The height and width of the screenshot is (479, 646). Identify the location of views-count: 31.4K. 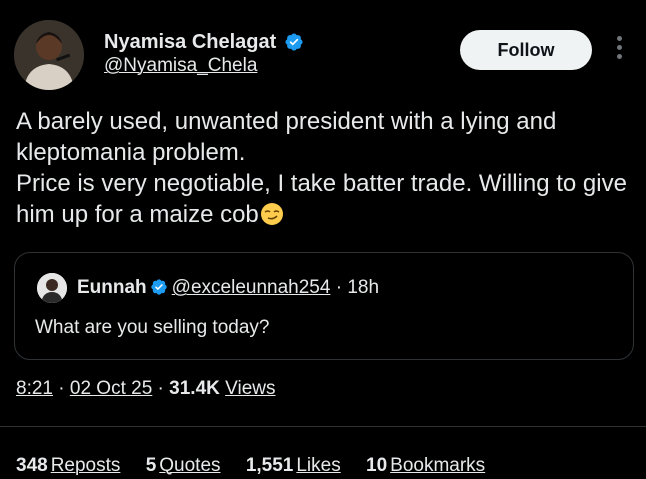
(194, 388).